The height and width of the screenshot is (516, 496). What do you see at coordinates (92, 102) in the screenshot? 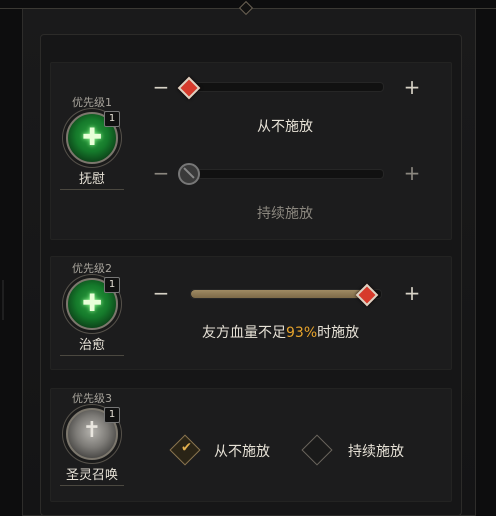
I see `priority-label: 优先级1` at bounding box center [92, 102].